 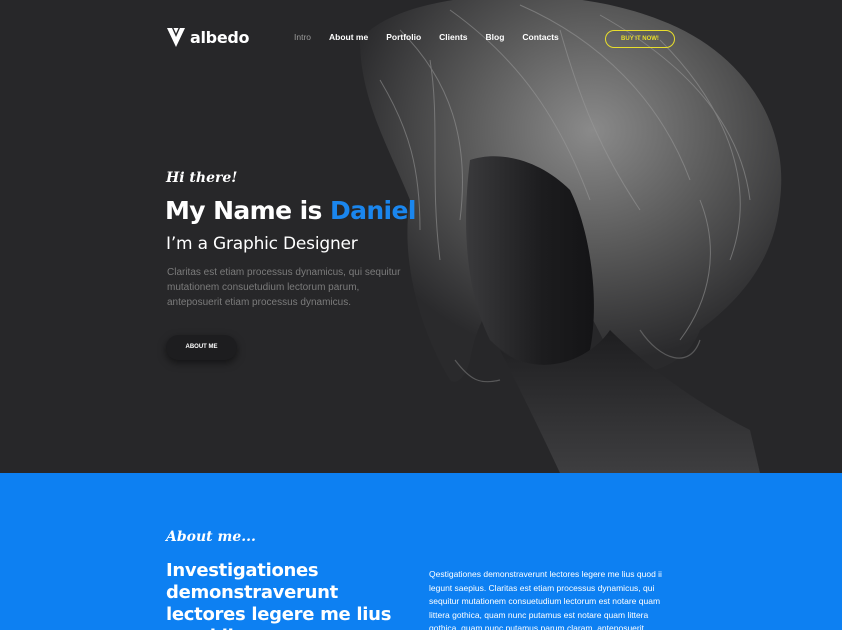 I want to click on hero-title-name: Daniel, so click(x=373, y=210).